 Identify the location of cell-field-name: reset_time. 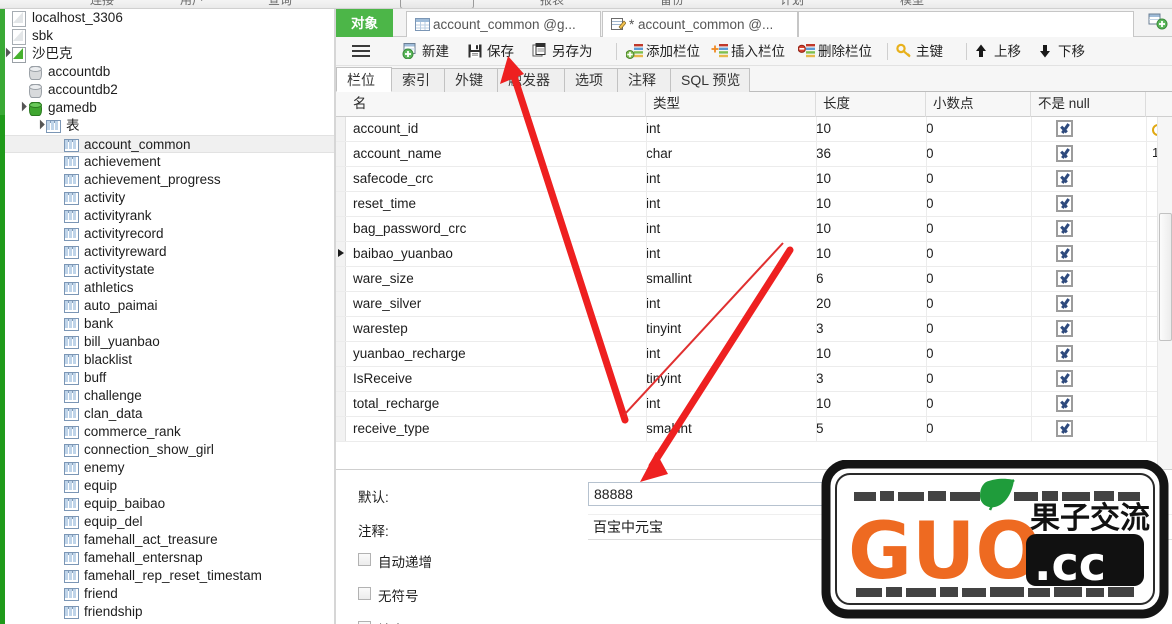
(498, 204).